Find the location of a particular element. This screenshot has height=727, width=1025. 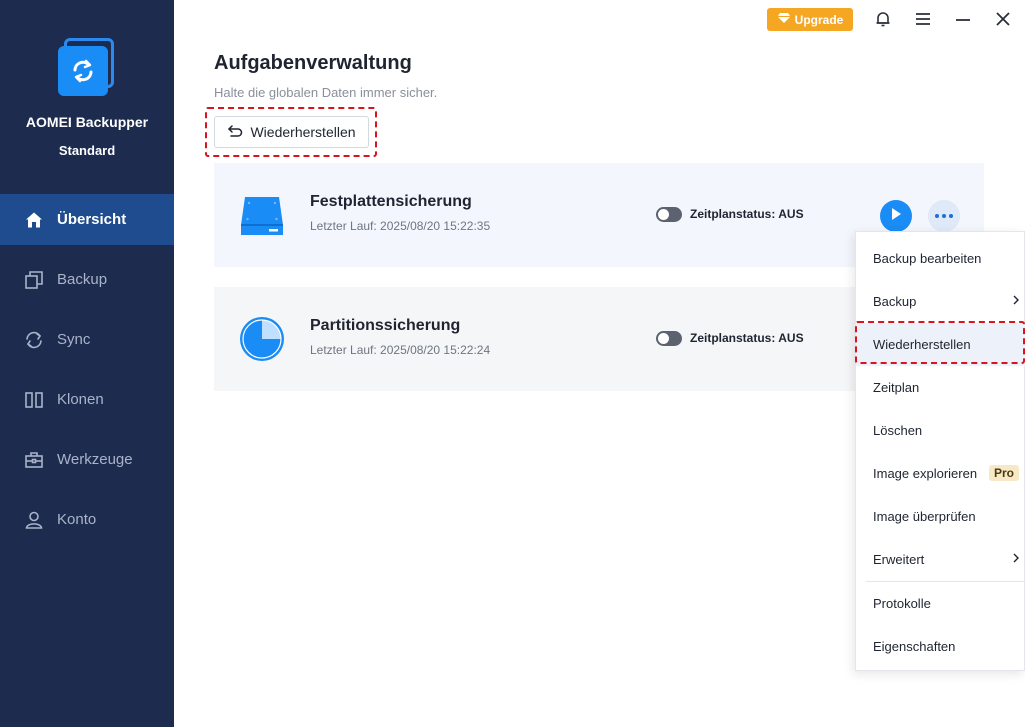

sync-icon is located at coordinates (34, 340).